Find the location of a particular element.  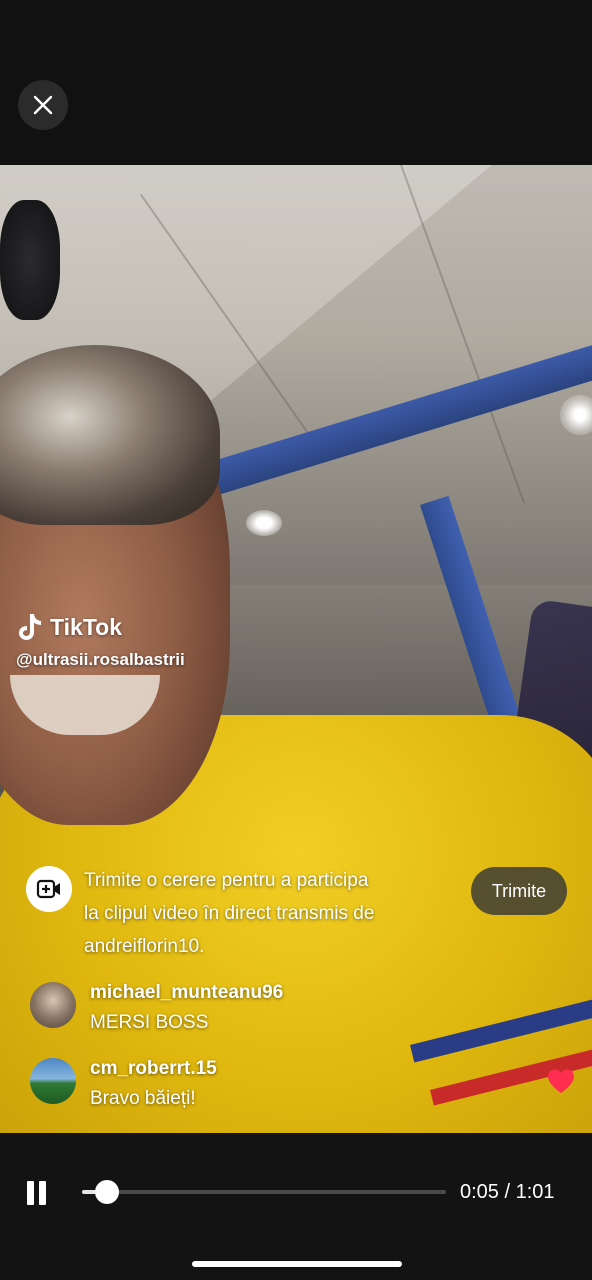

background-person is located at coordinates (30, 260).